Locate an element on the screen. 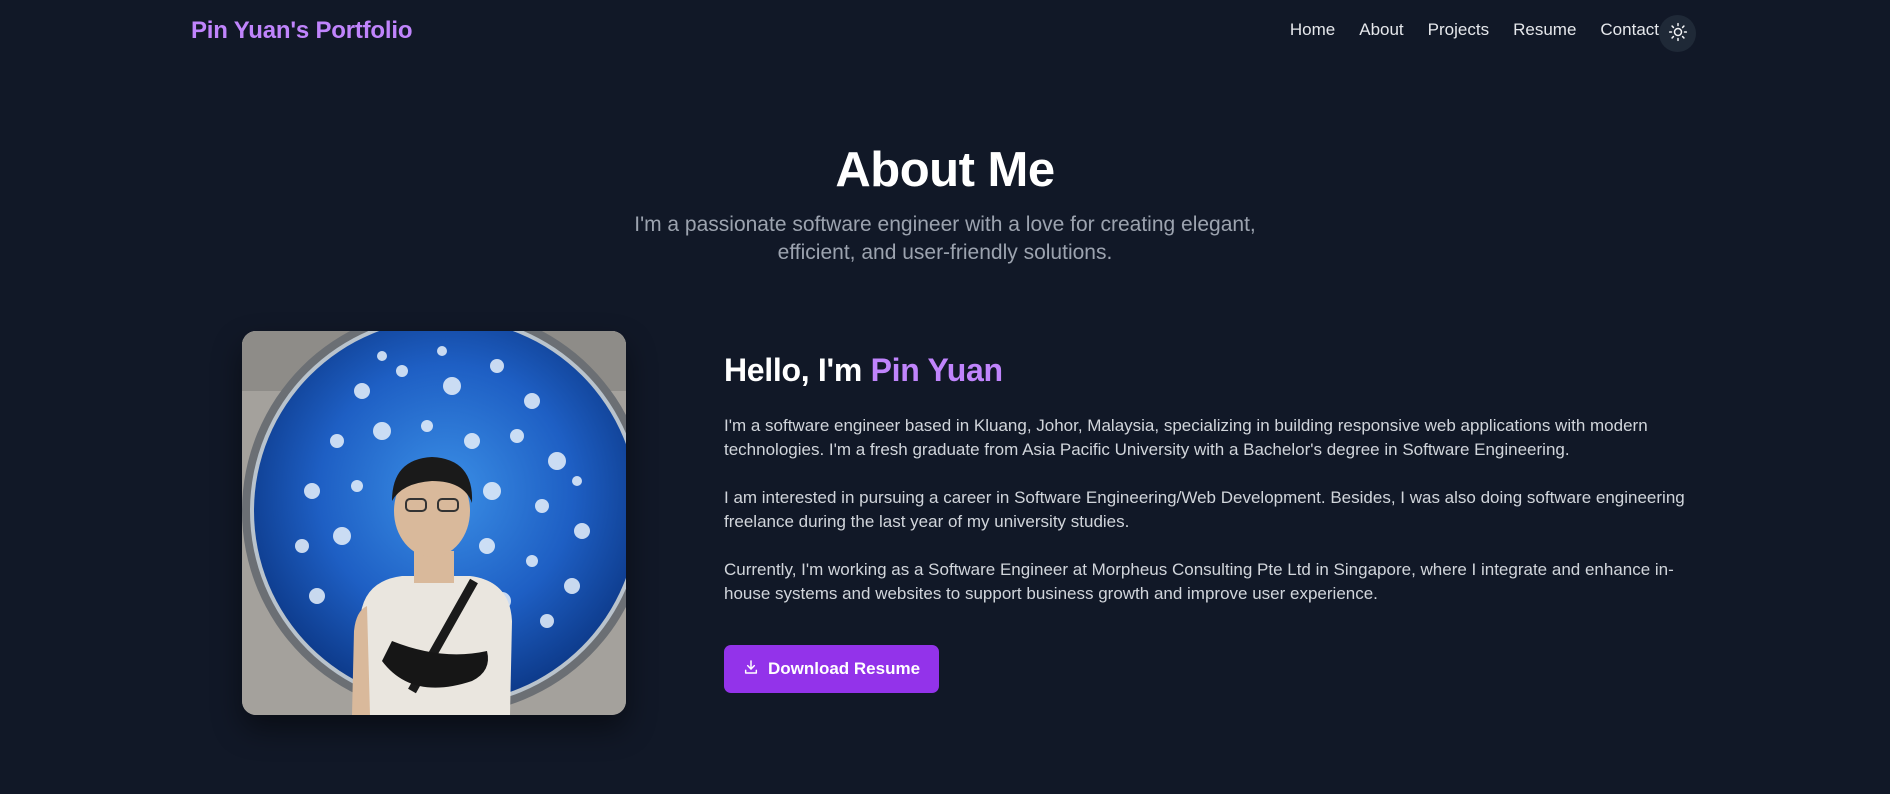  download-resume-button: Download Resume is located at coordinates (831, 669).